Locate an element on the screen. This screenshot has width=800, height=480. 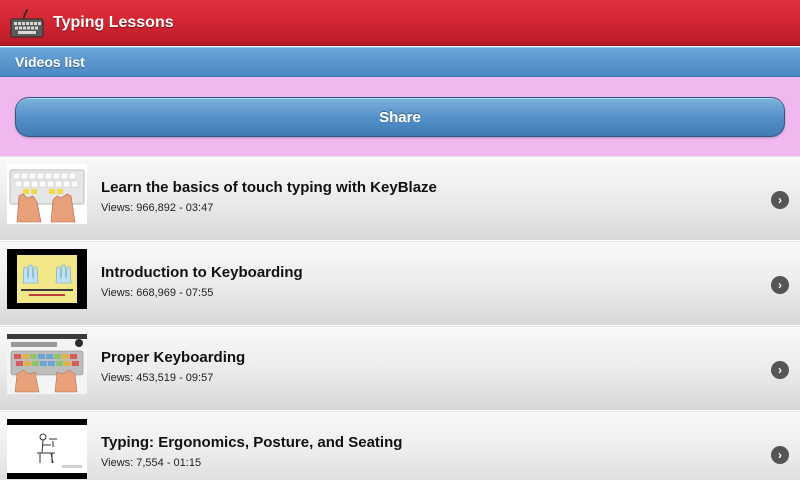
video-meta: Views: 668,969 - 07:55 is located at coordinates (157, 293).